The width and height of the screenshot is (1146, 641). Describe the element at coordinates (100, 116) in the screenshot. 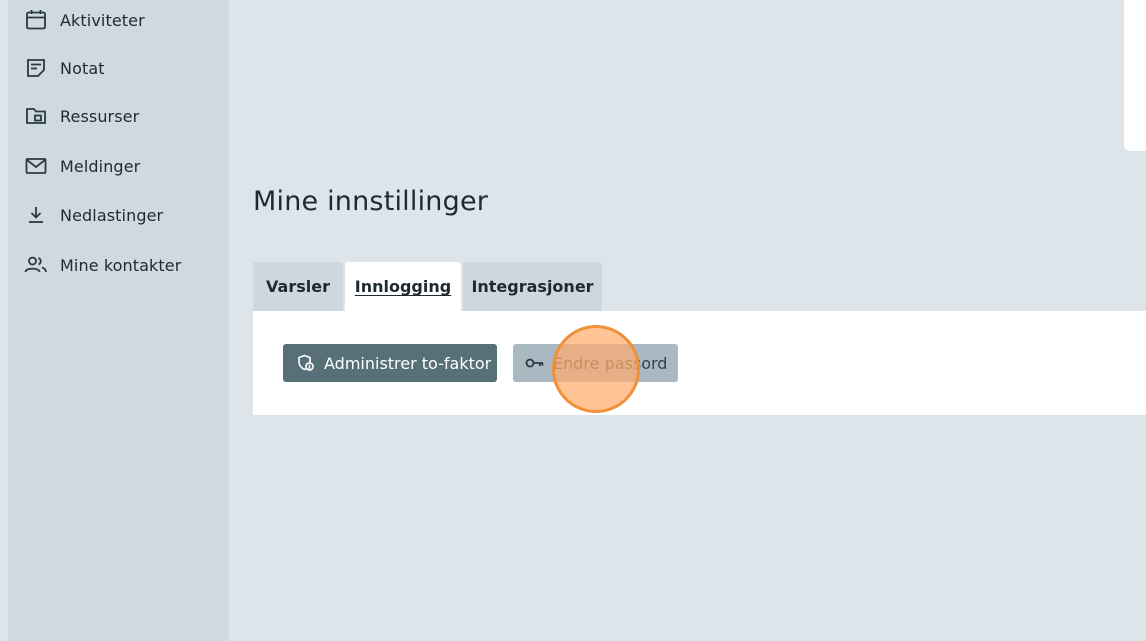

I see `sidebar-item-label: Ressurser` at that location.